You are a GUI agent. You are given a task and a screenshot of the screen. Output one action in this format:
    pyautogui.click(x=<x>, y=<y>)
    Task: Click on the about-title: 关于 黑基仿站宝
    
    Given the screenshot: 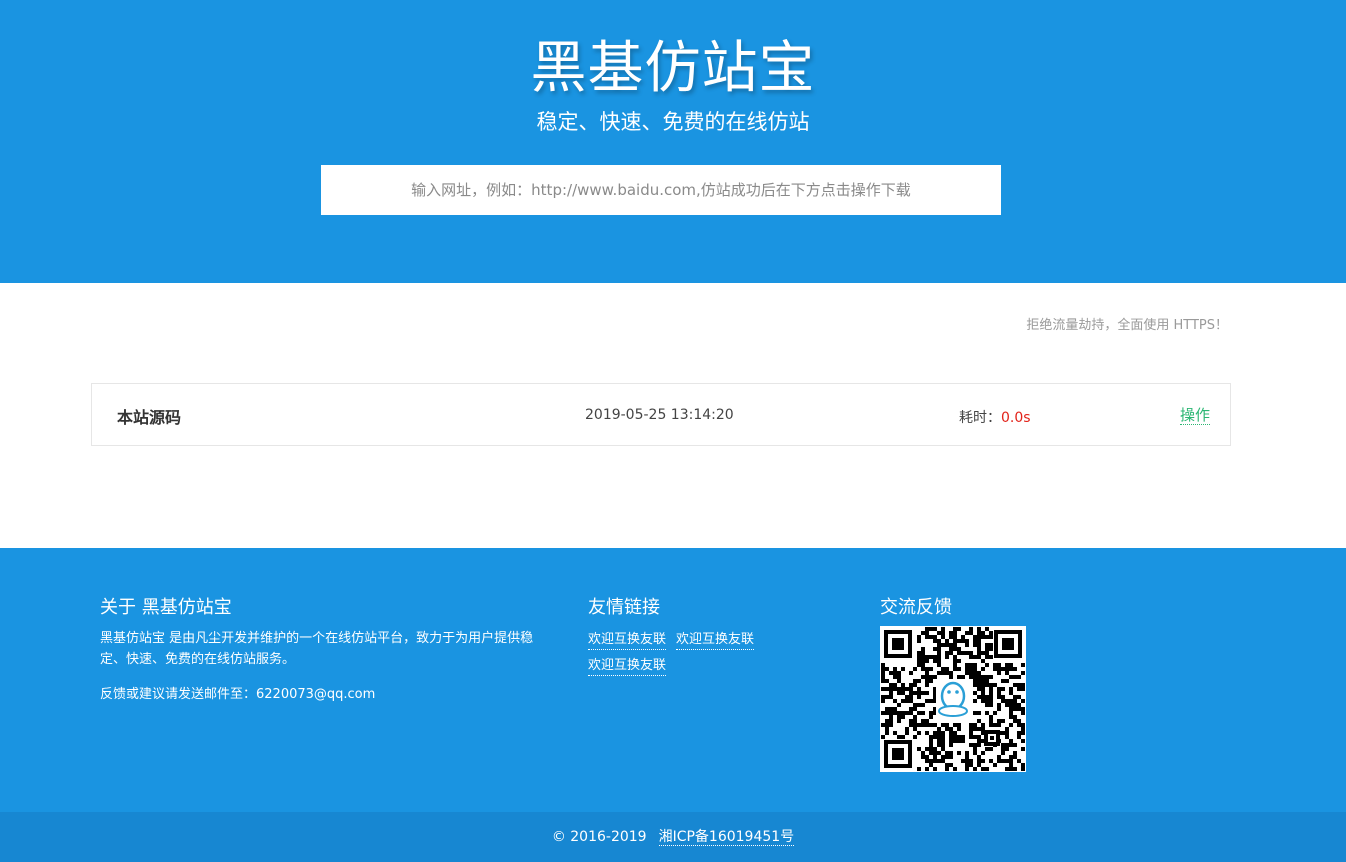 What is the action you would take?
    pyautogui.click(x=166, y=607)
    